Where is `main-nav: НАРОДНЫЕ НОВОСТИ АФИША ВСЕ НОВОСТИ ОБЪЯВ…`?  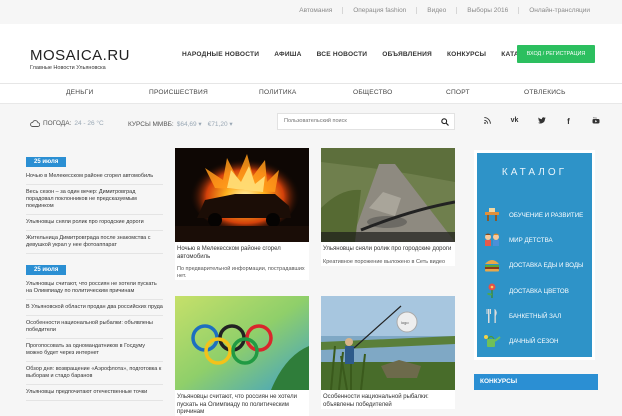 main-nav: НАРОДНЫЕ НОВОСТИ АФИША ВСЕ НОВОСТИ ОБЪЯВ… is located at coordinates (365, 54).